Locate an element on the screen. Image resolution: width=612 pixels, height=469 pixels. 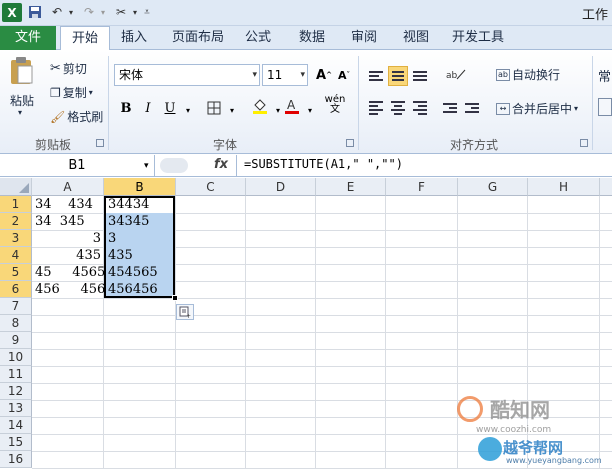
tab-review: 审阅 is located at coordinates (364, 38).